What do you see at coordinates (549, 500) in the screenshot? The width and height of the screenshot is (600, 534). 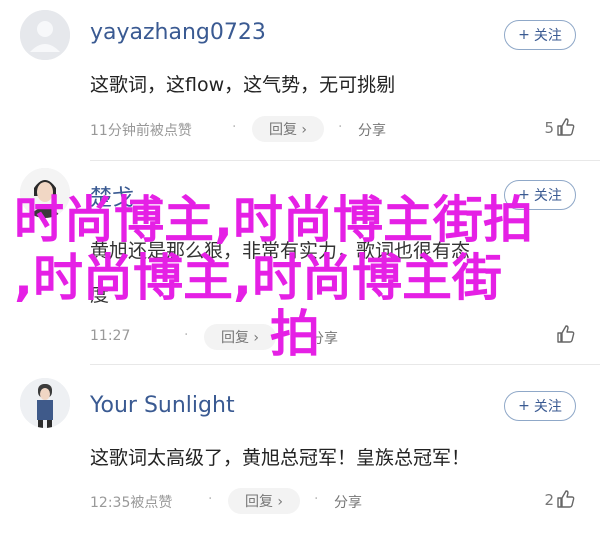 I see `like-count: 2` at bounding box center [549, 500].